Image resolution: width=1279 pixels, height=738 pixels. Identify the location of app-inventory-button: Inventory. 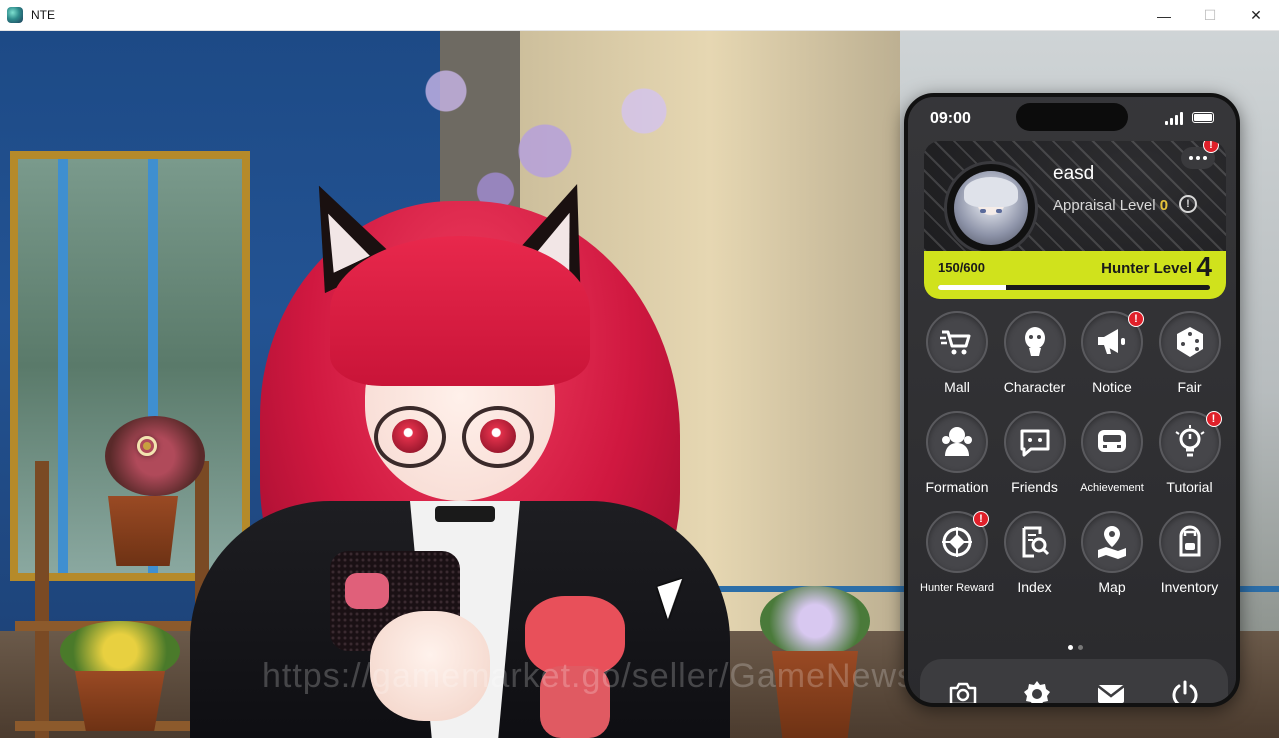
(1190, 561).